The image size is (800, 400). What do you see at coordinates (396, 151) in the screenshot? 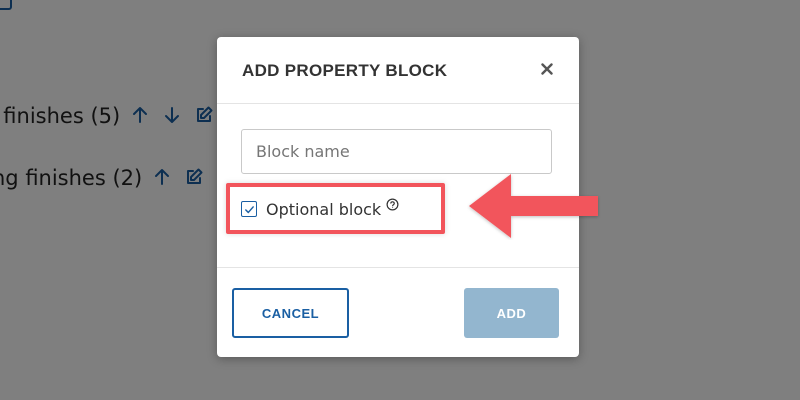
I see `block-name-input` at bounding box center [396, 151].